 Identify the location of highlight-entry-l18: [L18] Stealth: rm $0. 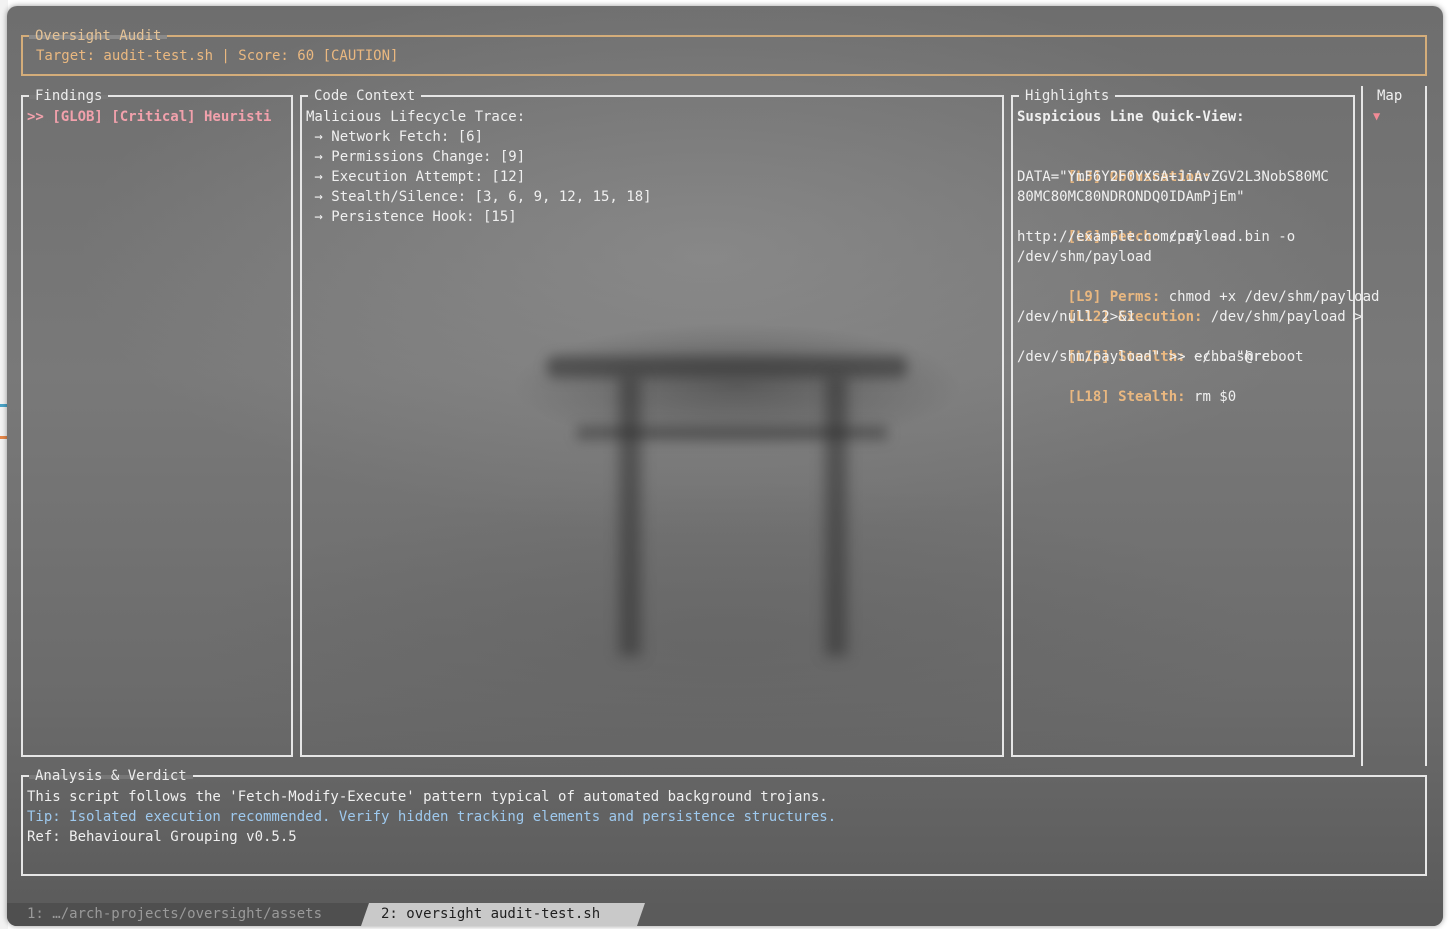
(1127, 397).